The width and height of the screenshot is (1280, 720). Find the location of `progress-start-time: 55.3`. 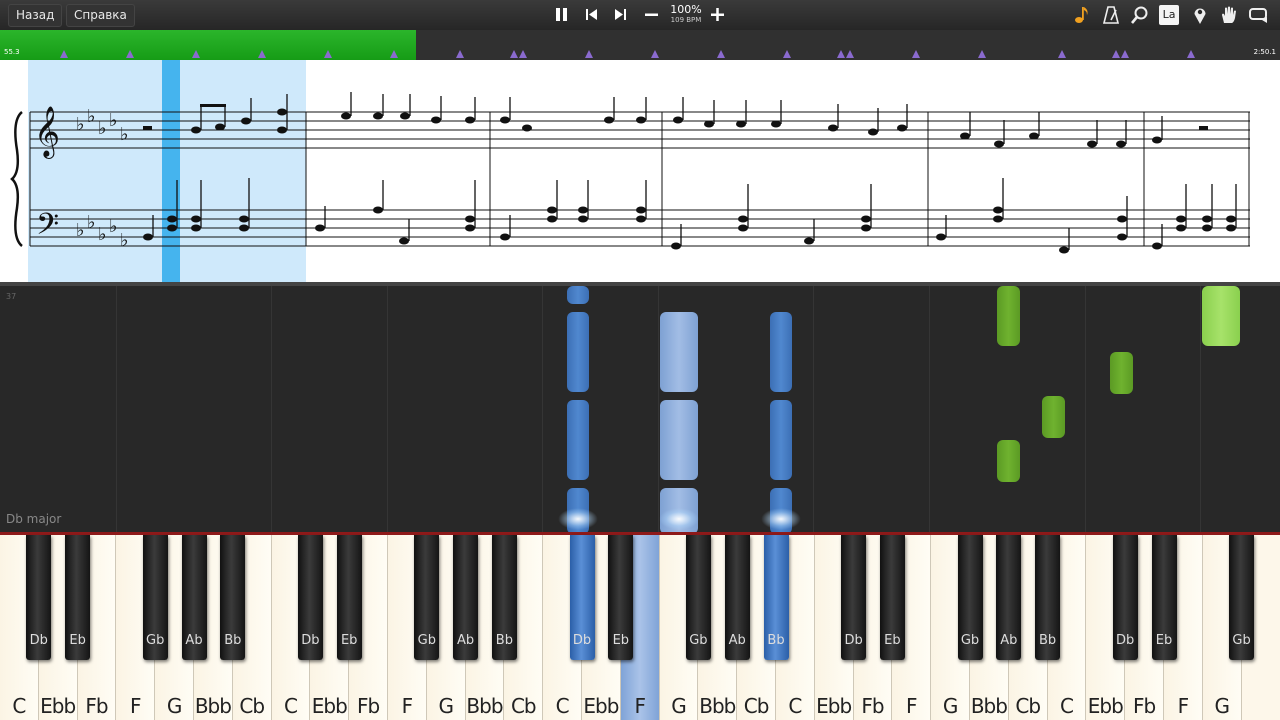

progress-start-time: 55.3 is located at coordinates (12, 52).